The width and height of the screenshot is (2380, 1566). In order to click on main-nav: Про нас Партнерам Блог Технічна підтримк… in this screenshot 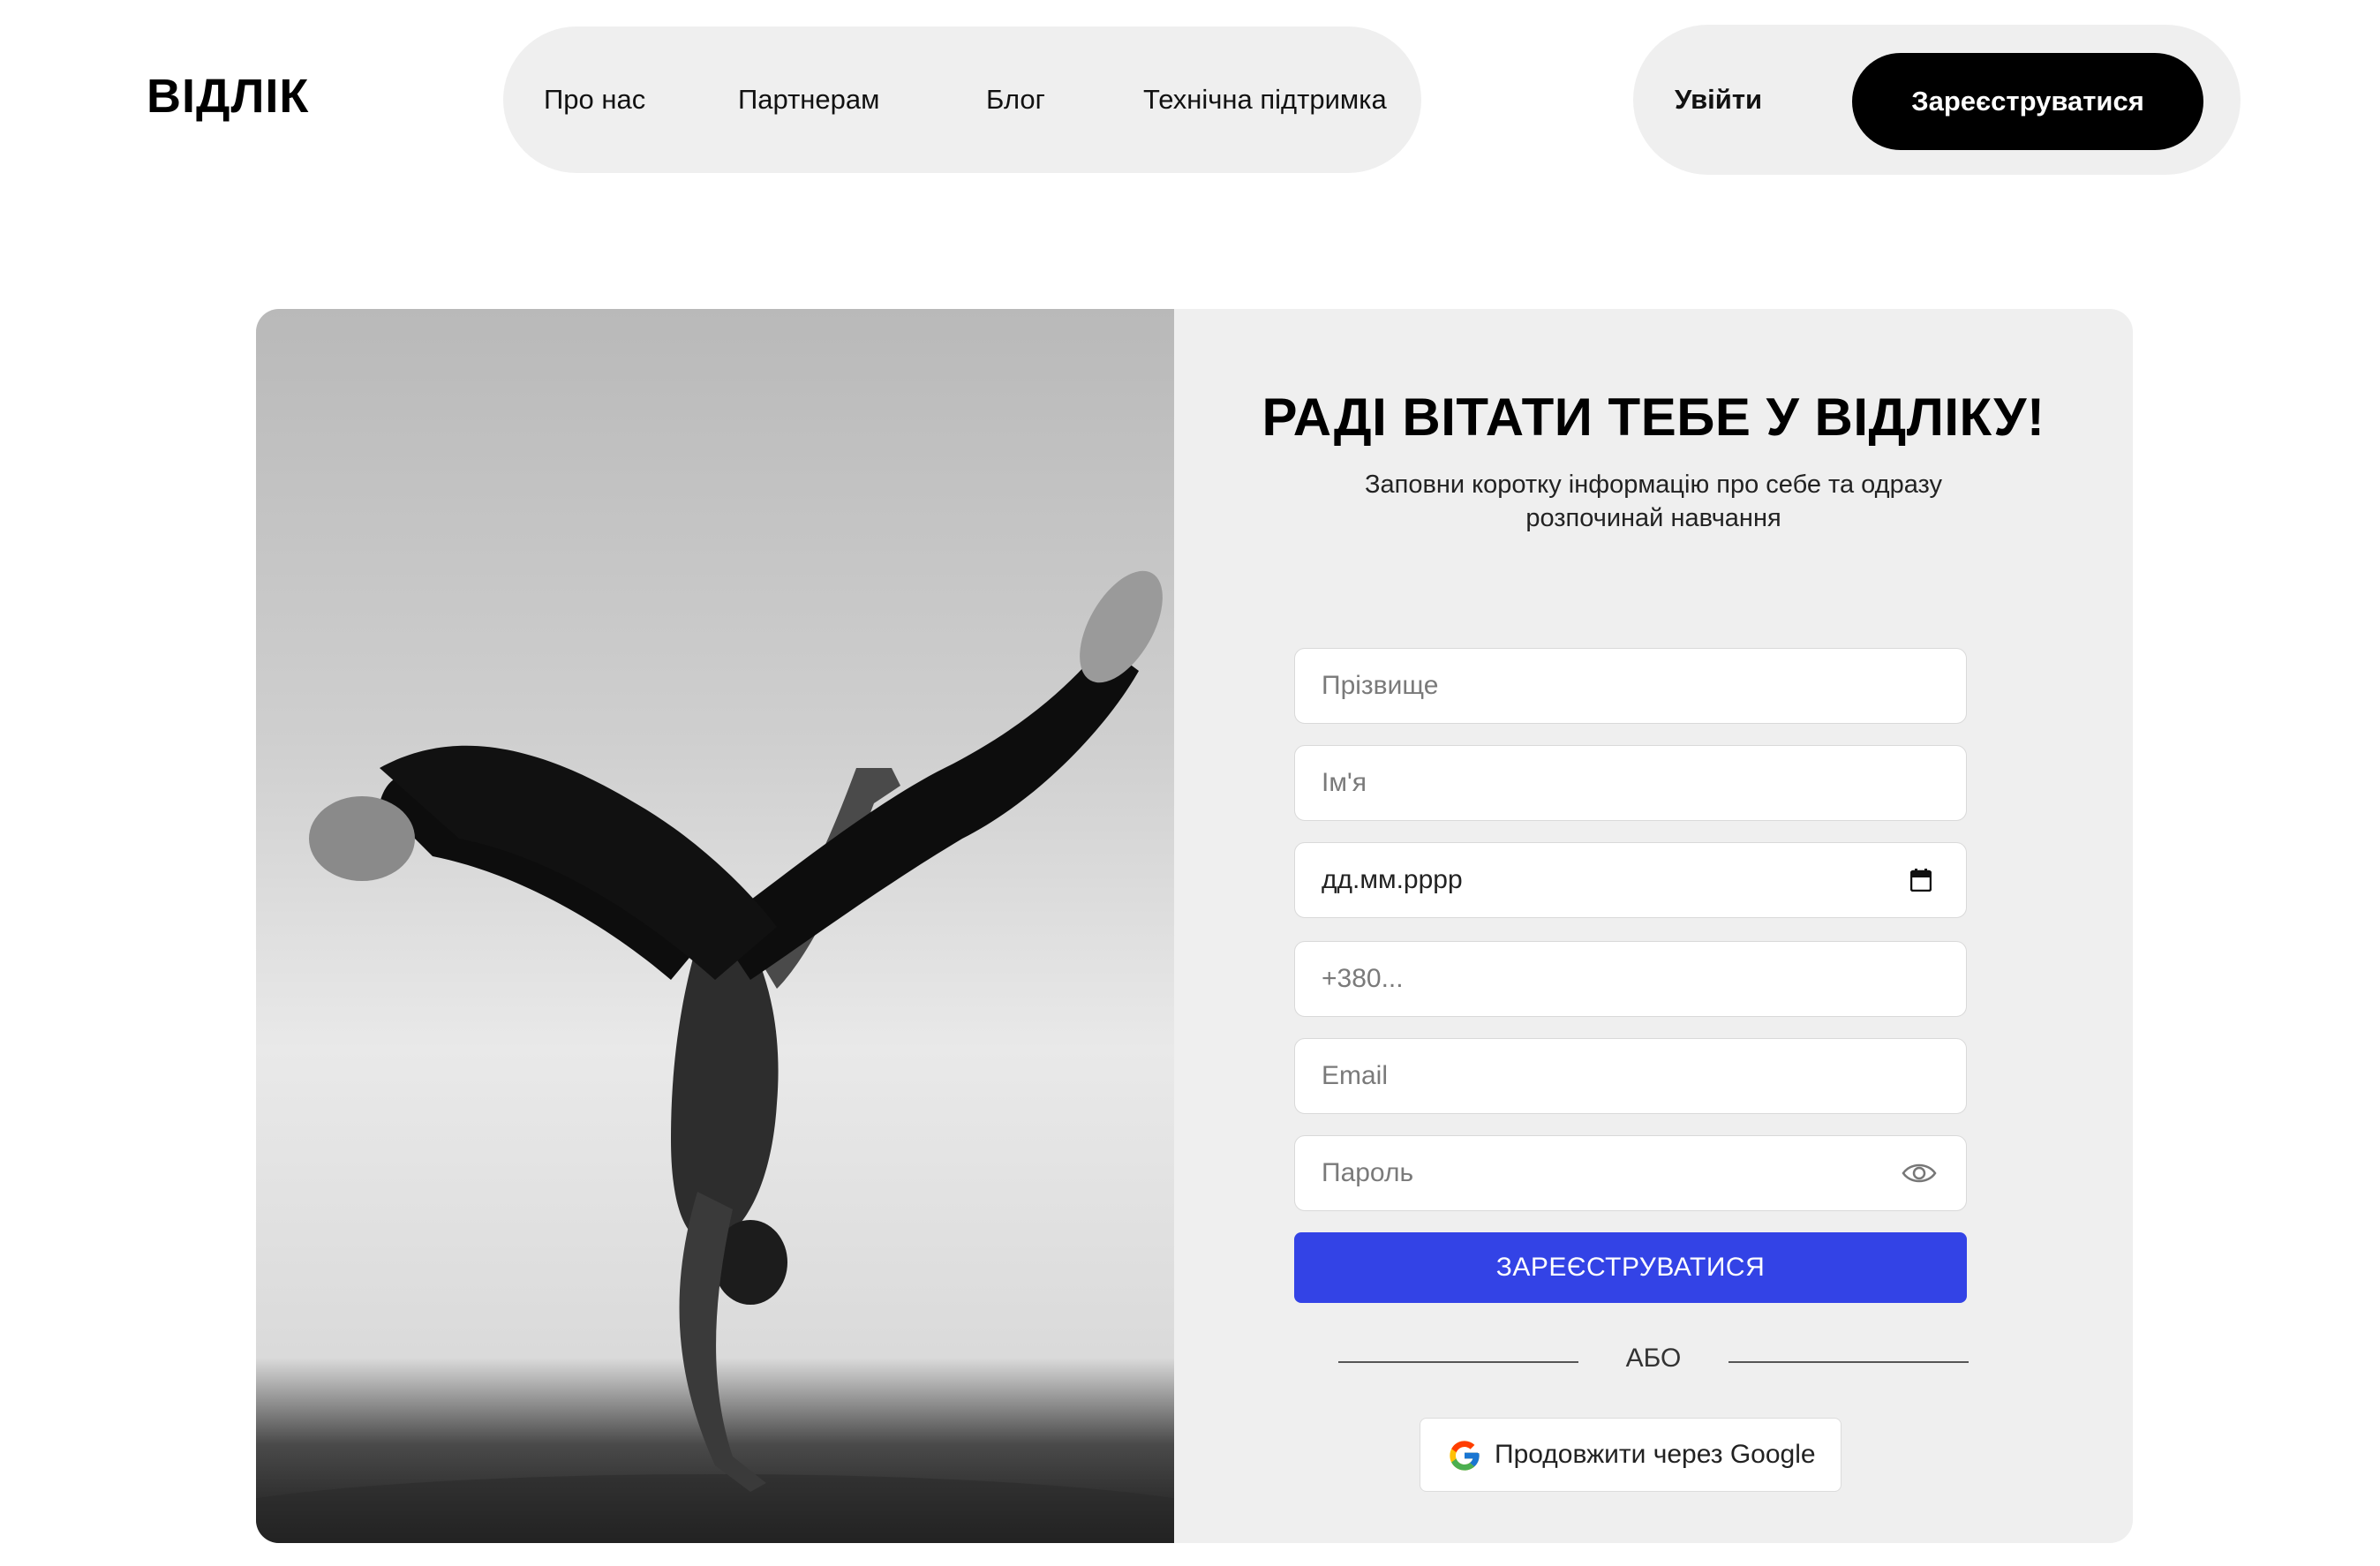, I will do `click(962, 100)`.